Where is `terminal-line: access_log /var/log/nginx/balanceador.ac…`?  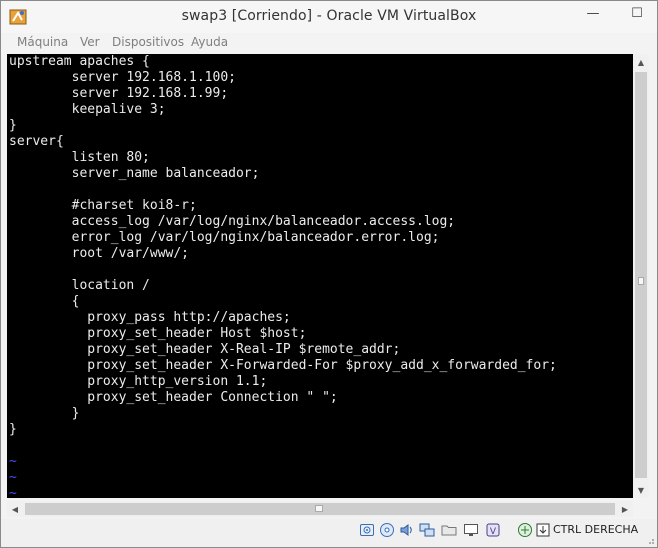
terminal-line: access_log /var/log/nginx/balanceador.ac… is located at coordinates (232, 221).